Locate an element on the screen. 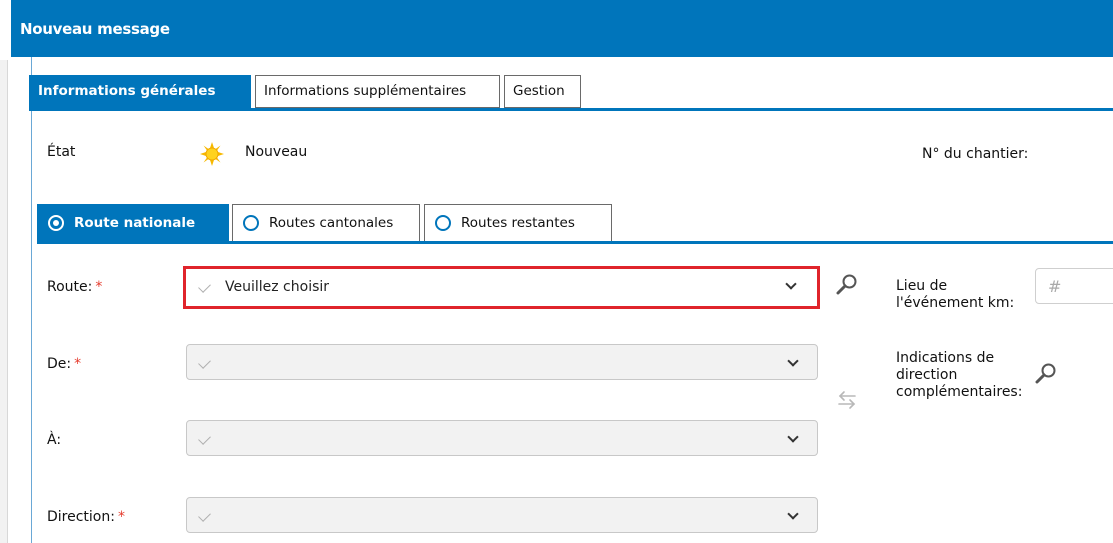 This screenshot has width=1113, height=543. event-location-km-input is located at coordinates (1078, 286).